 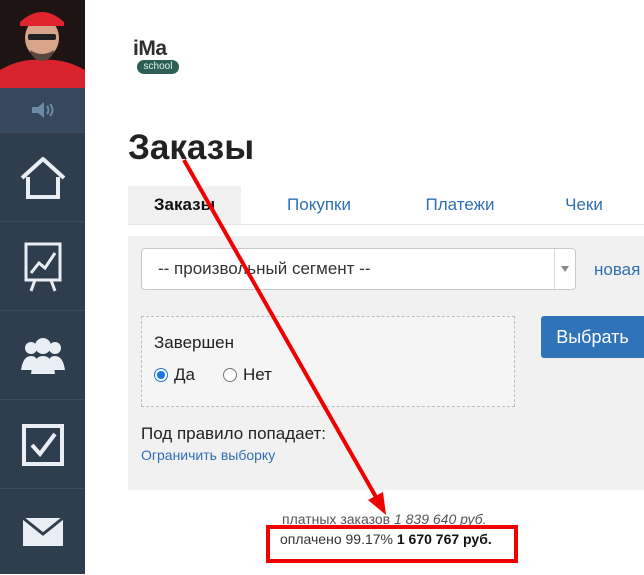 I want to click on segment-select: -- произвольный сегмент --, so click(x=358, y=269).